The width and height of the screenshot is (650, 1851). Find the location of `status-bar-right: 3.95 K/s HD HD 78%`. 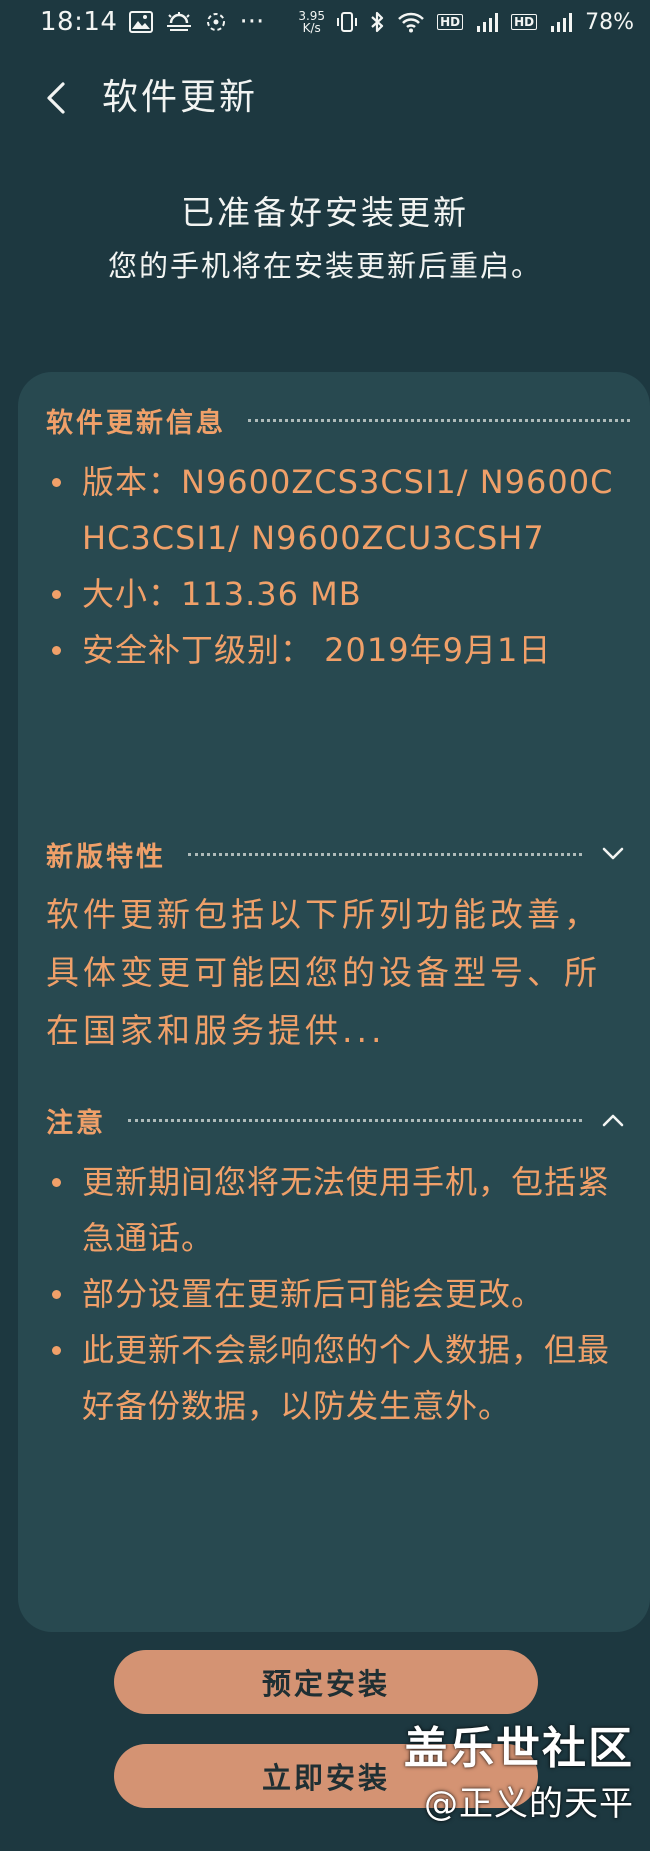

status-bar-right: 3.95 K/s HD HD 78% is located at coordinates (466, 22).